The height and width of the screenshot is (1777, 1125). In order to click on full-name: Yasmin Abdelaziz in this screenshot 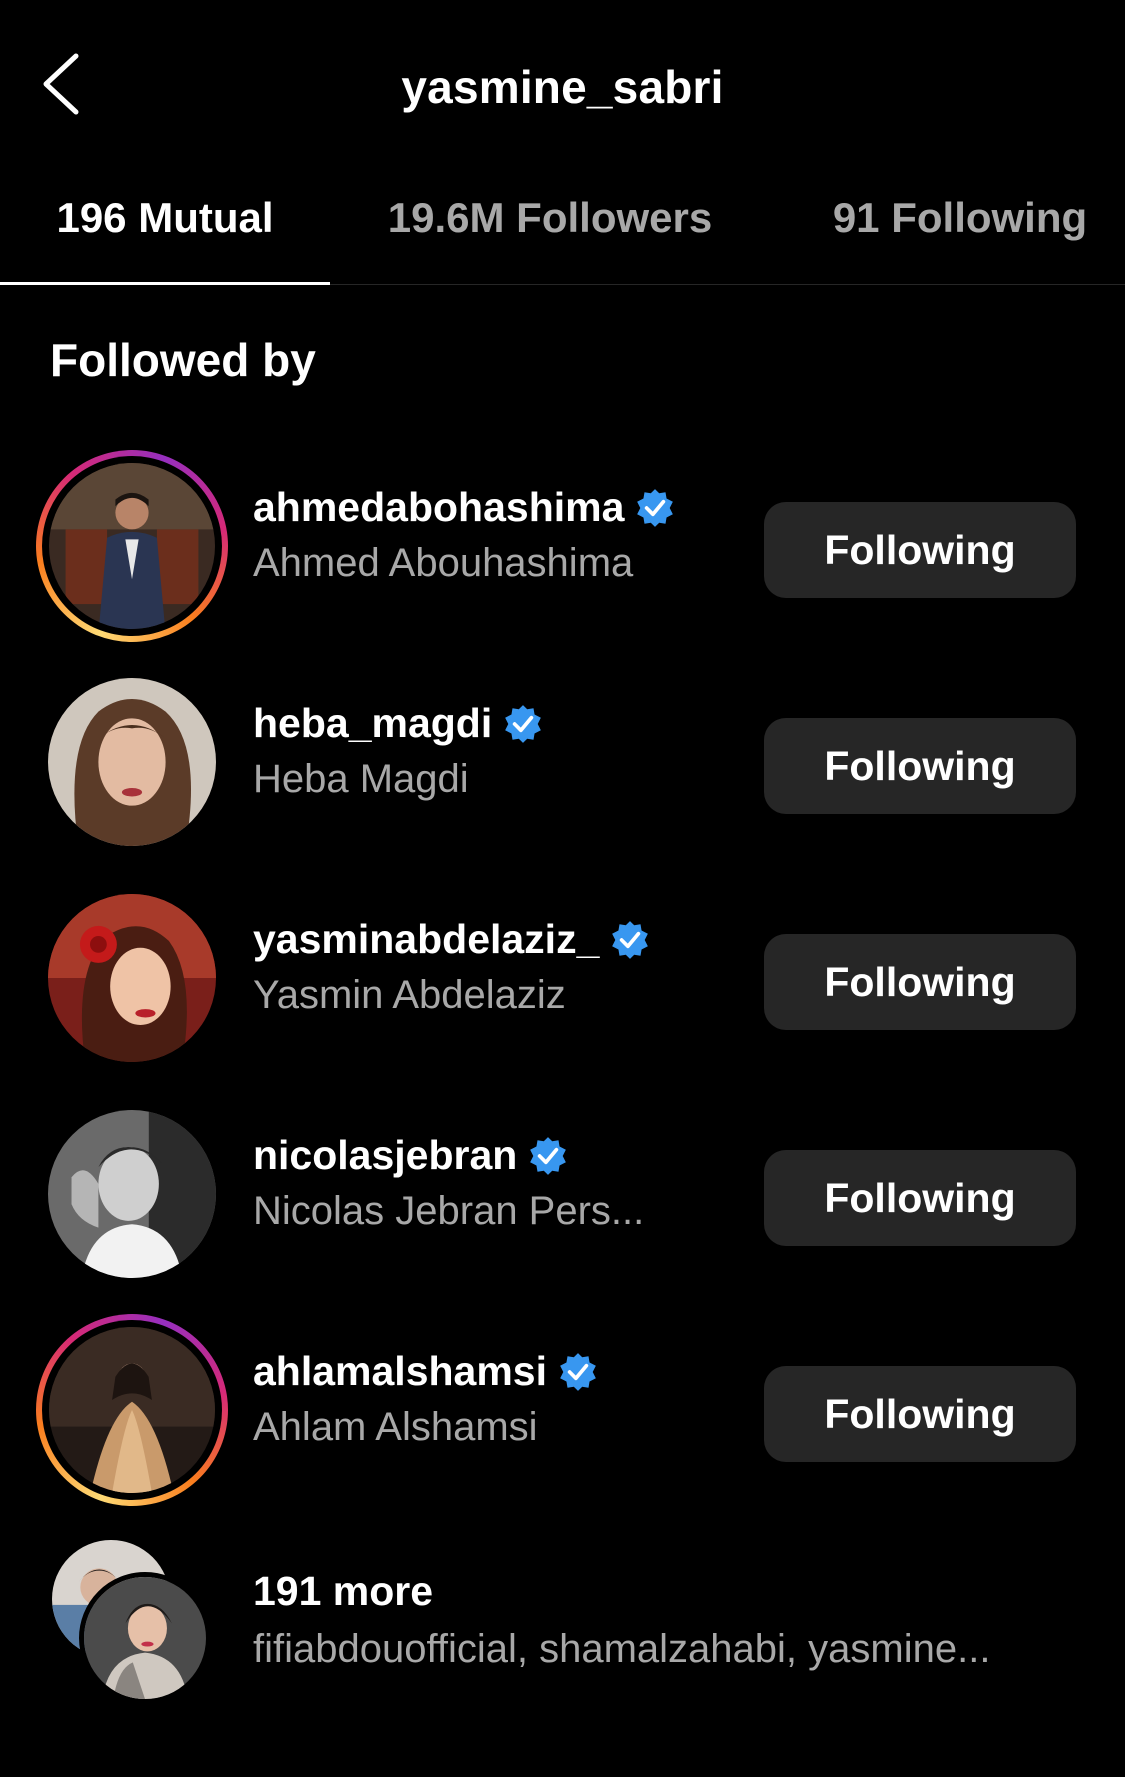, I will do `click(409, 995)`.